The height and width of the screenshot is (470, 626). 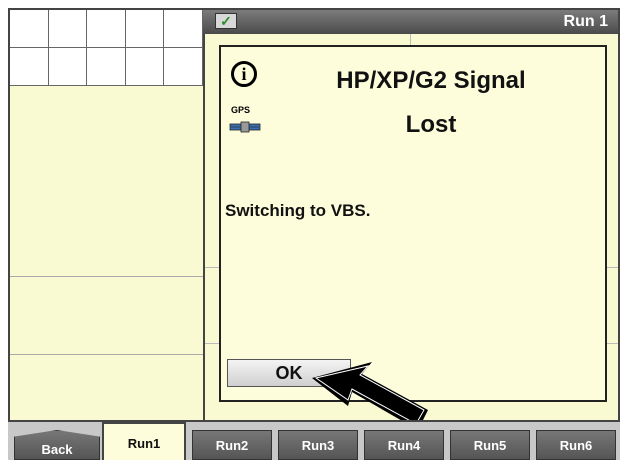 What do you see at coordinates (144, 441) in the screenshot?
I see `tab-run1: Run1` at bounding box center [144, 441].